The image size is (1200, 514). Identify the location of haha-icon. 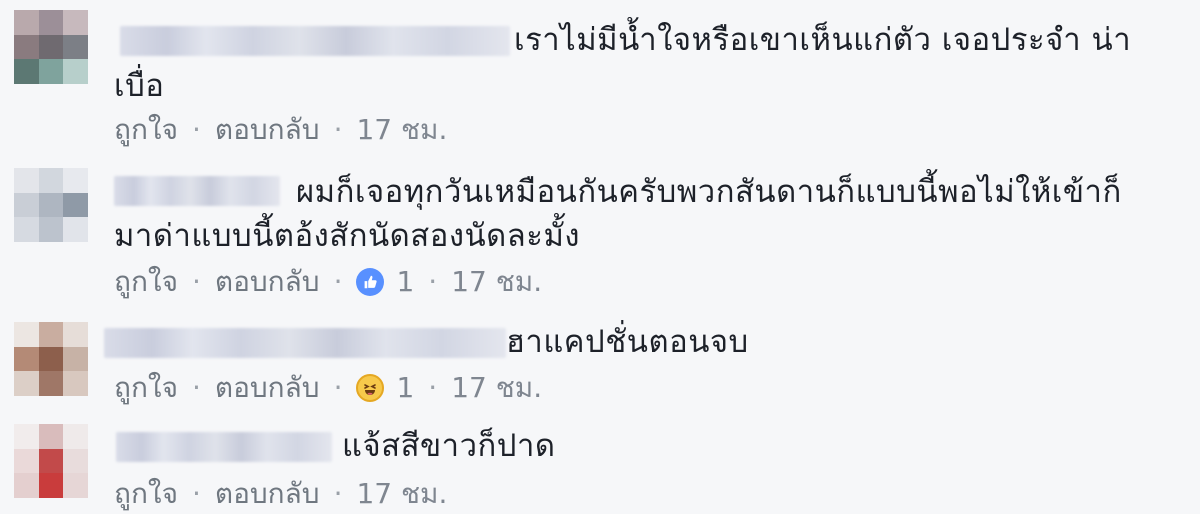
(370, 388).